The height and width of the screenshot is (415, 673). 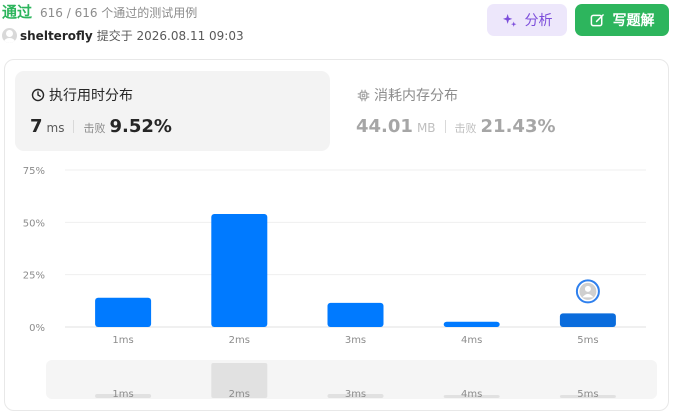 I want to click on overview-tick-label: 4ms, so click(x=471, y=394).